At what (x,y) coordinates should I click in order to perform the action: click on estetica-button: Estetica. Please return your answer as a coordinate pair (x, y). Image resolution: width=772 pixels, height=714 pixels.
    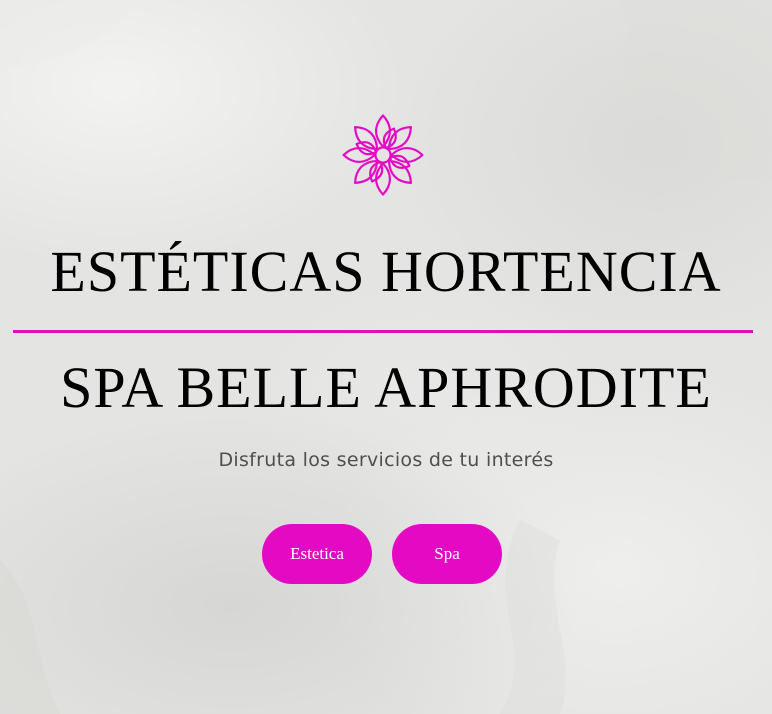
    Looking at the image, I should click on (317, 554).